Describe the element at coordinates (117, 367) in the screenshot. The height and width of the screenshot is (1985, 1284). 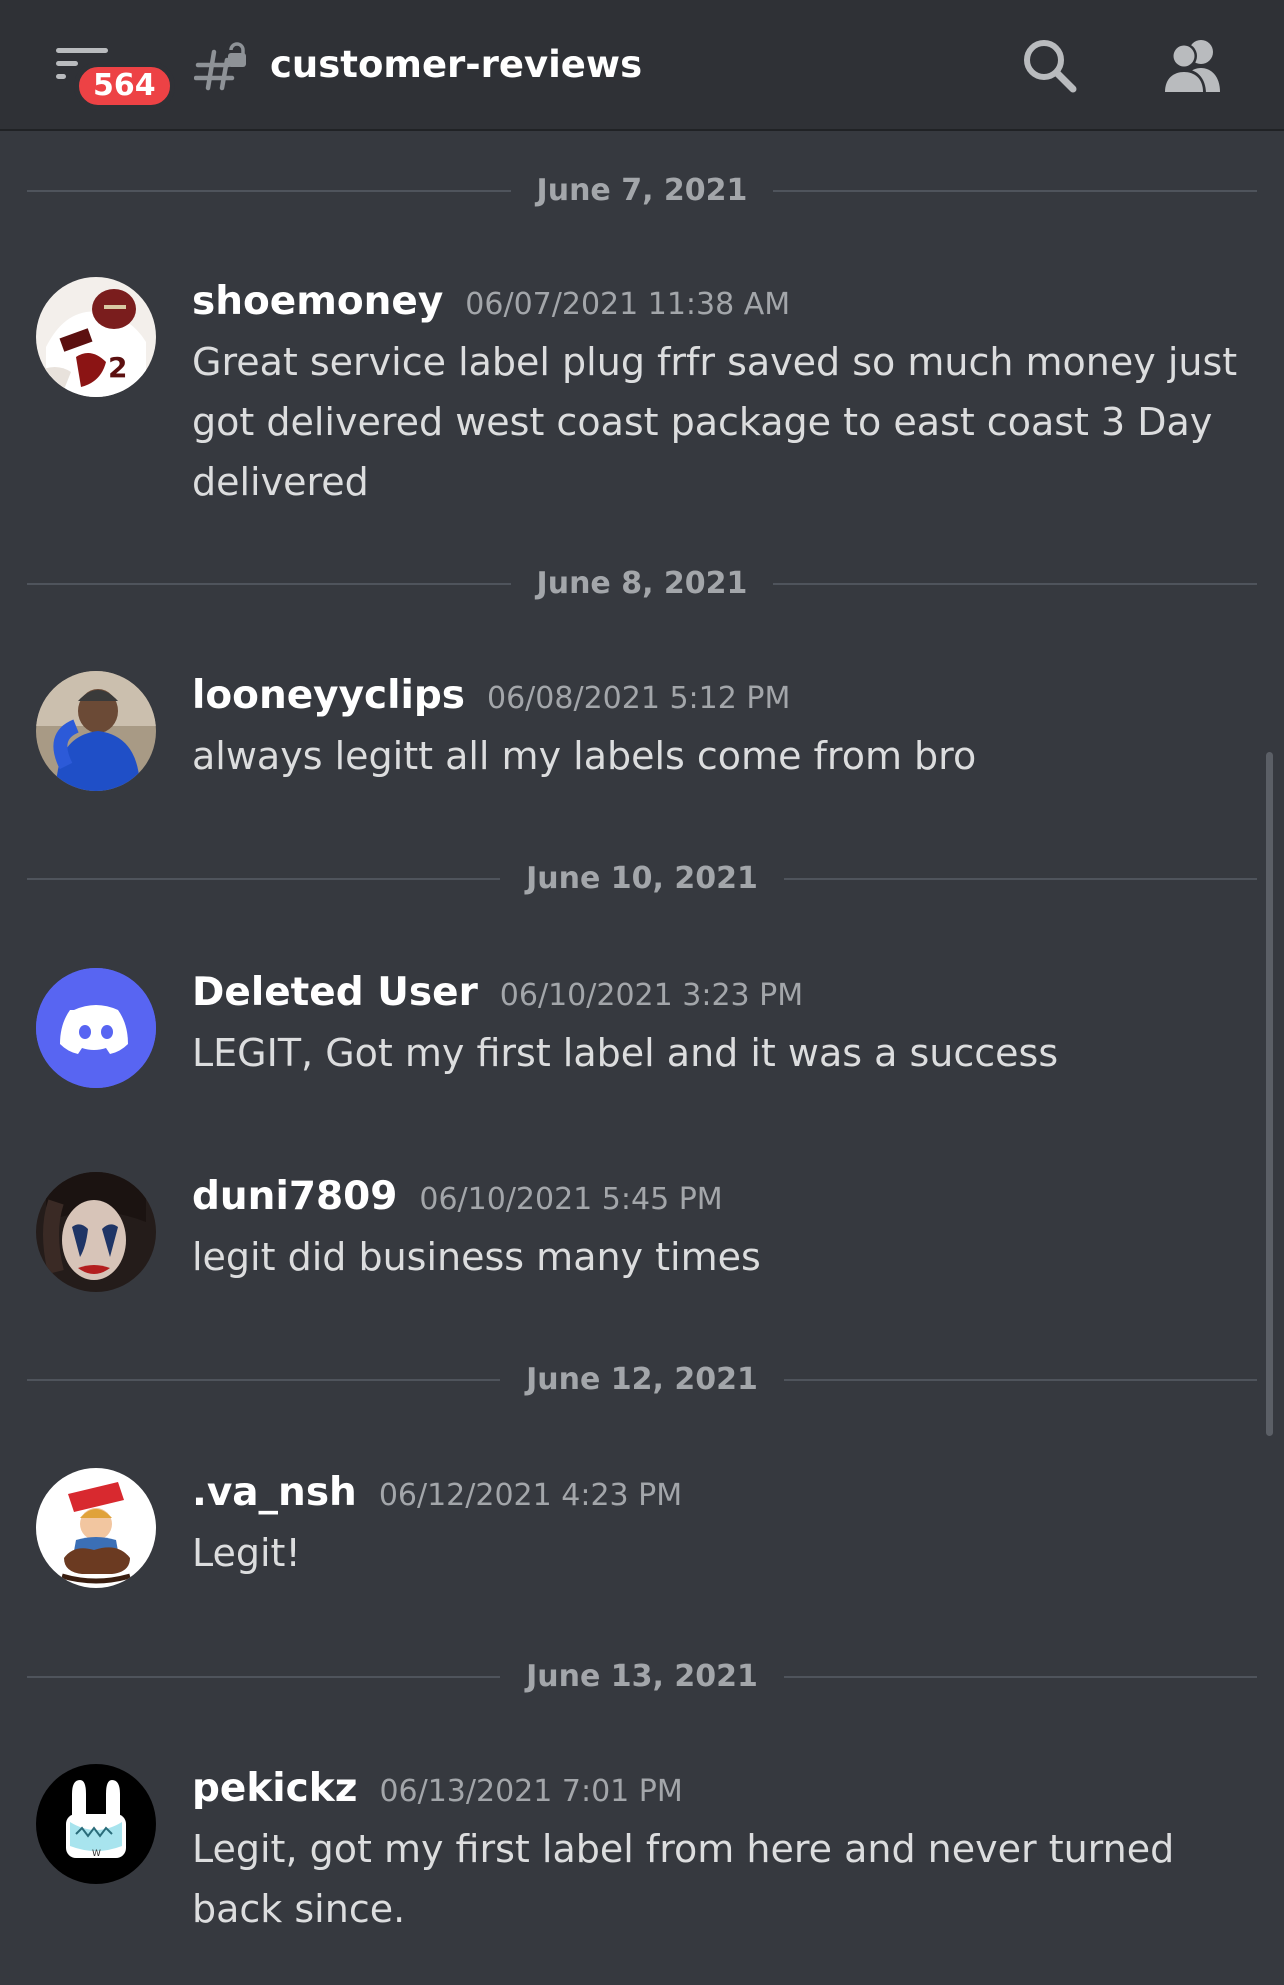
I see `svg-text: 2` at that location.